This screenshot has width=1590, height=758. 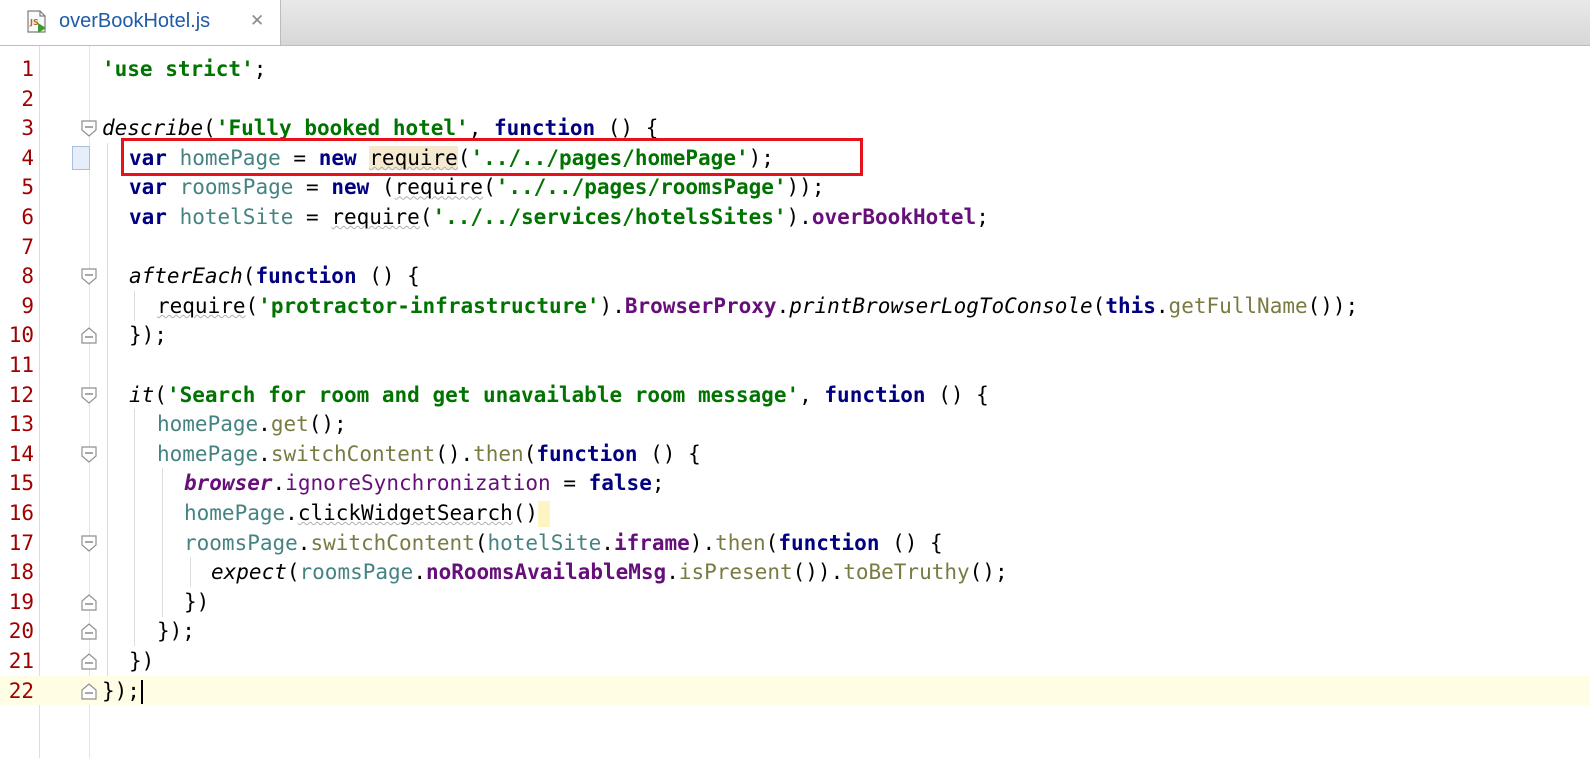 I want to click on code-line: 2, so click(x=795, y=99).